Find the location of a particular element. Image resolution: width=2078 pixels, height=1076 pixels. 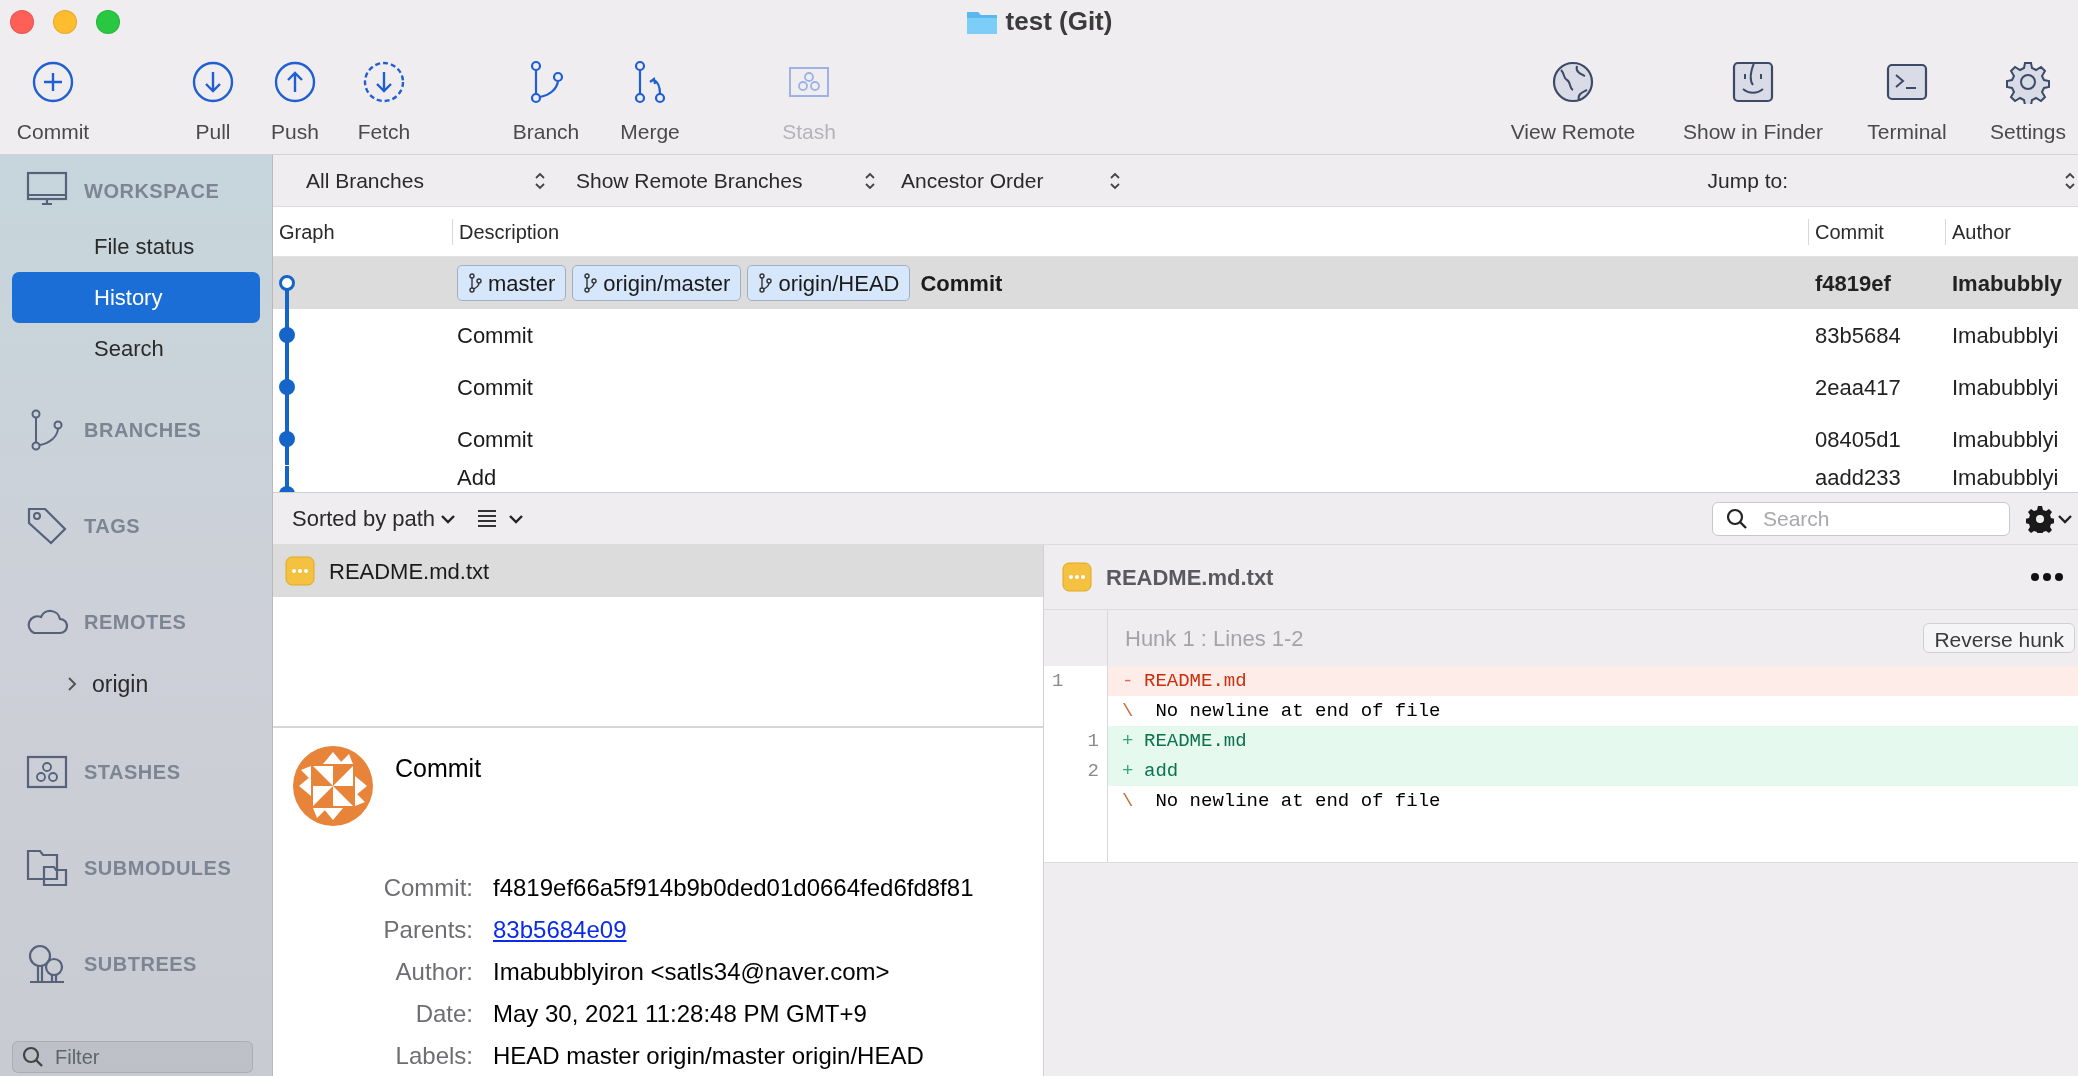

push-button: Push is located at coordinates (295, 95).